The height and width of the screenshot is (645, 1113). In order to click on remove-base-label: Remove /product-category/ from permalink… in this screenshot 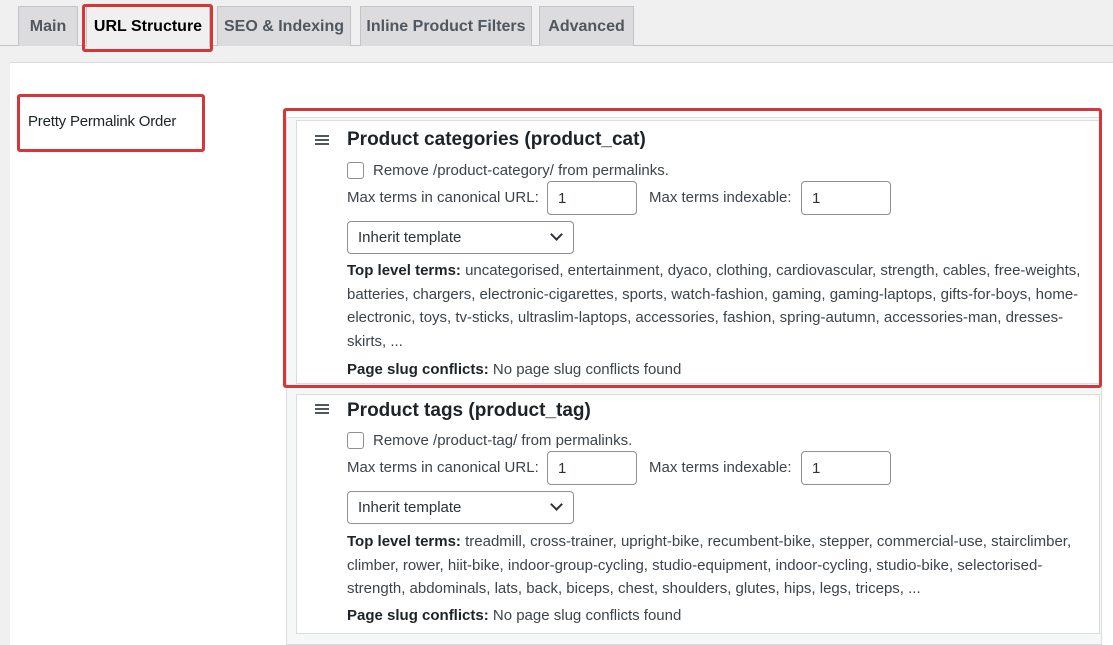, I will do `click(521, 170)`.